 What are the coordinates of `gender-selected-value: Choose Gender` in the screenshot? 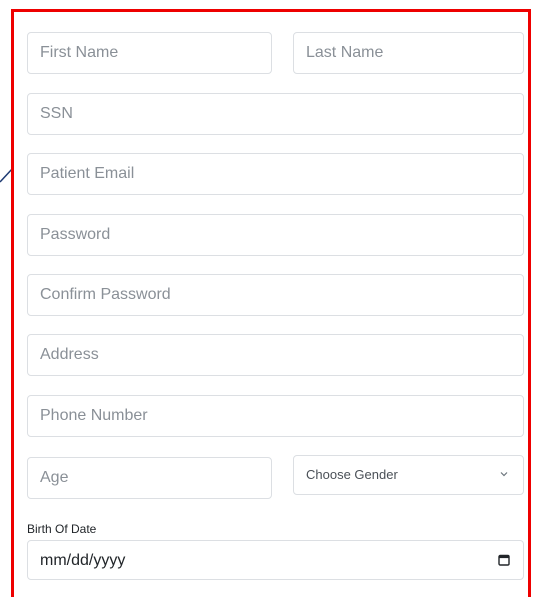 It's located at (352, 474).